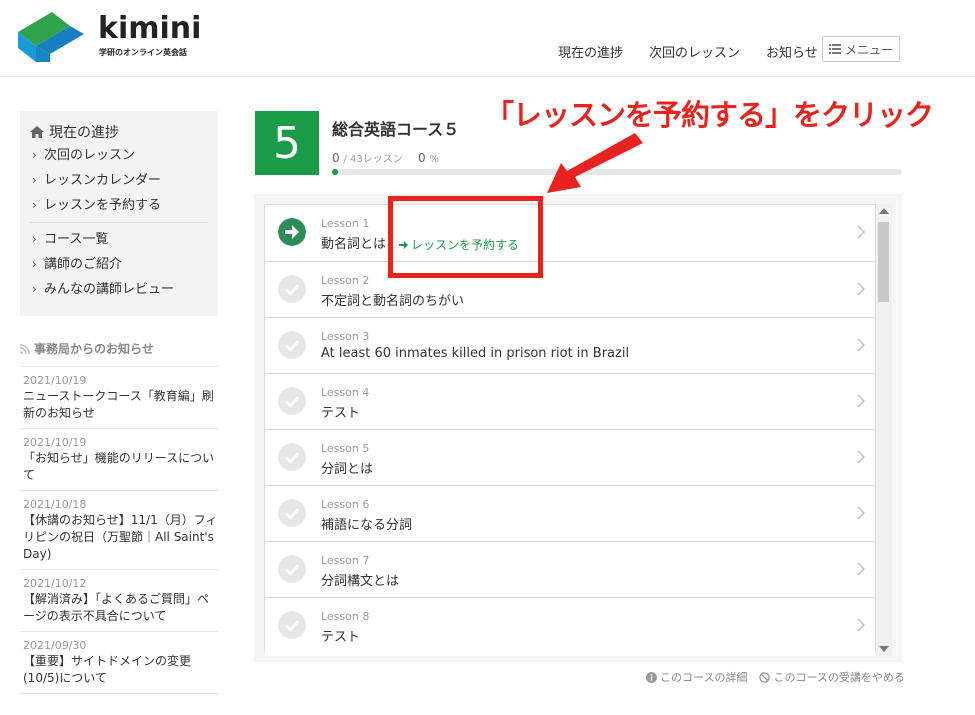 Image resolution: width=975 pixels, height=715 pixels. I want to click on kimini-logo: kimini 学研のオンライン英会話, so click(108, 36).